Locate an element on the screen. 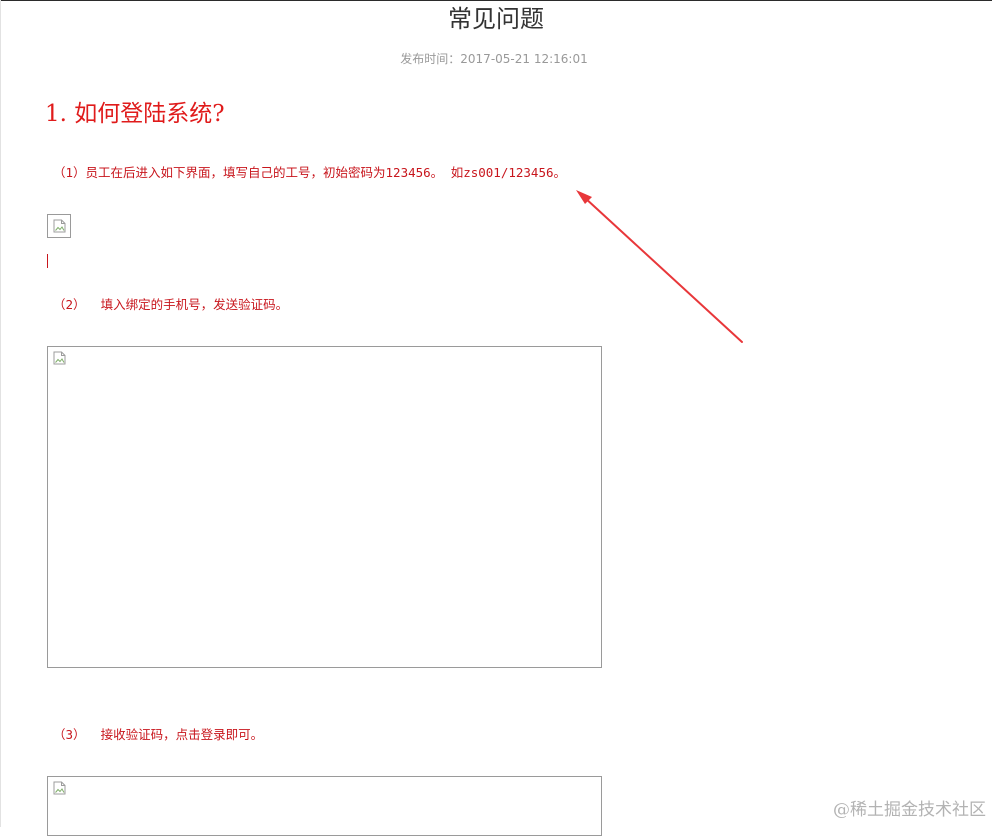 The width and height of the screenshot is (992, 836). watermark-text: @稀土掘金技术社区 is located at coordinates (909, 810).